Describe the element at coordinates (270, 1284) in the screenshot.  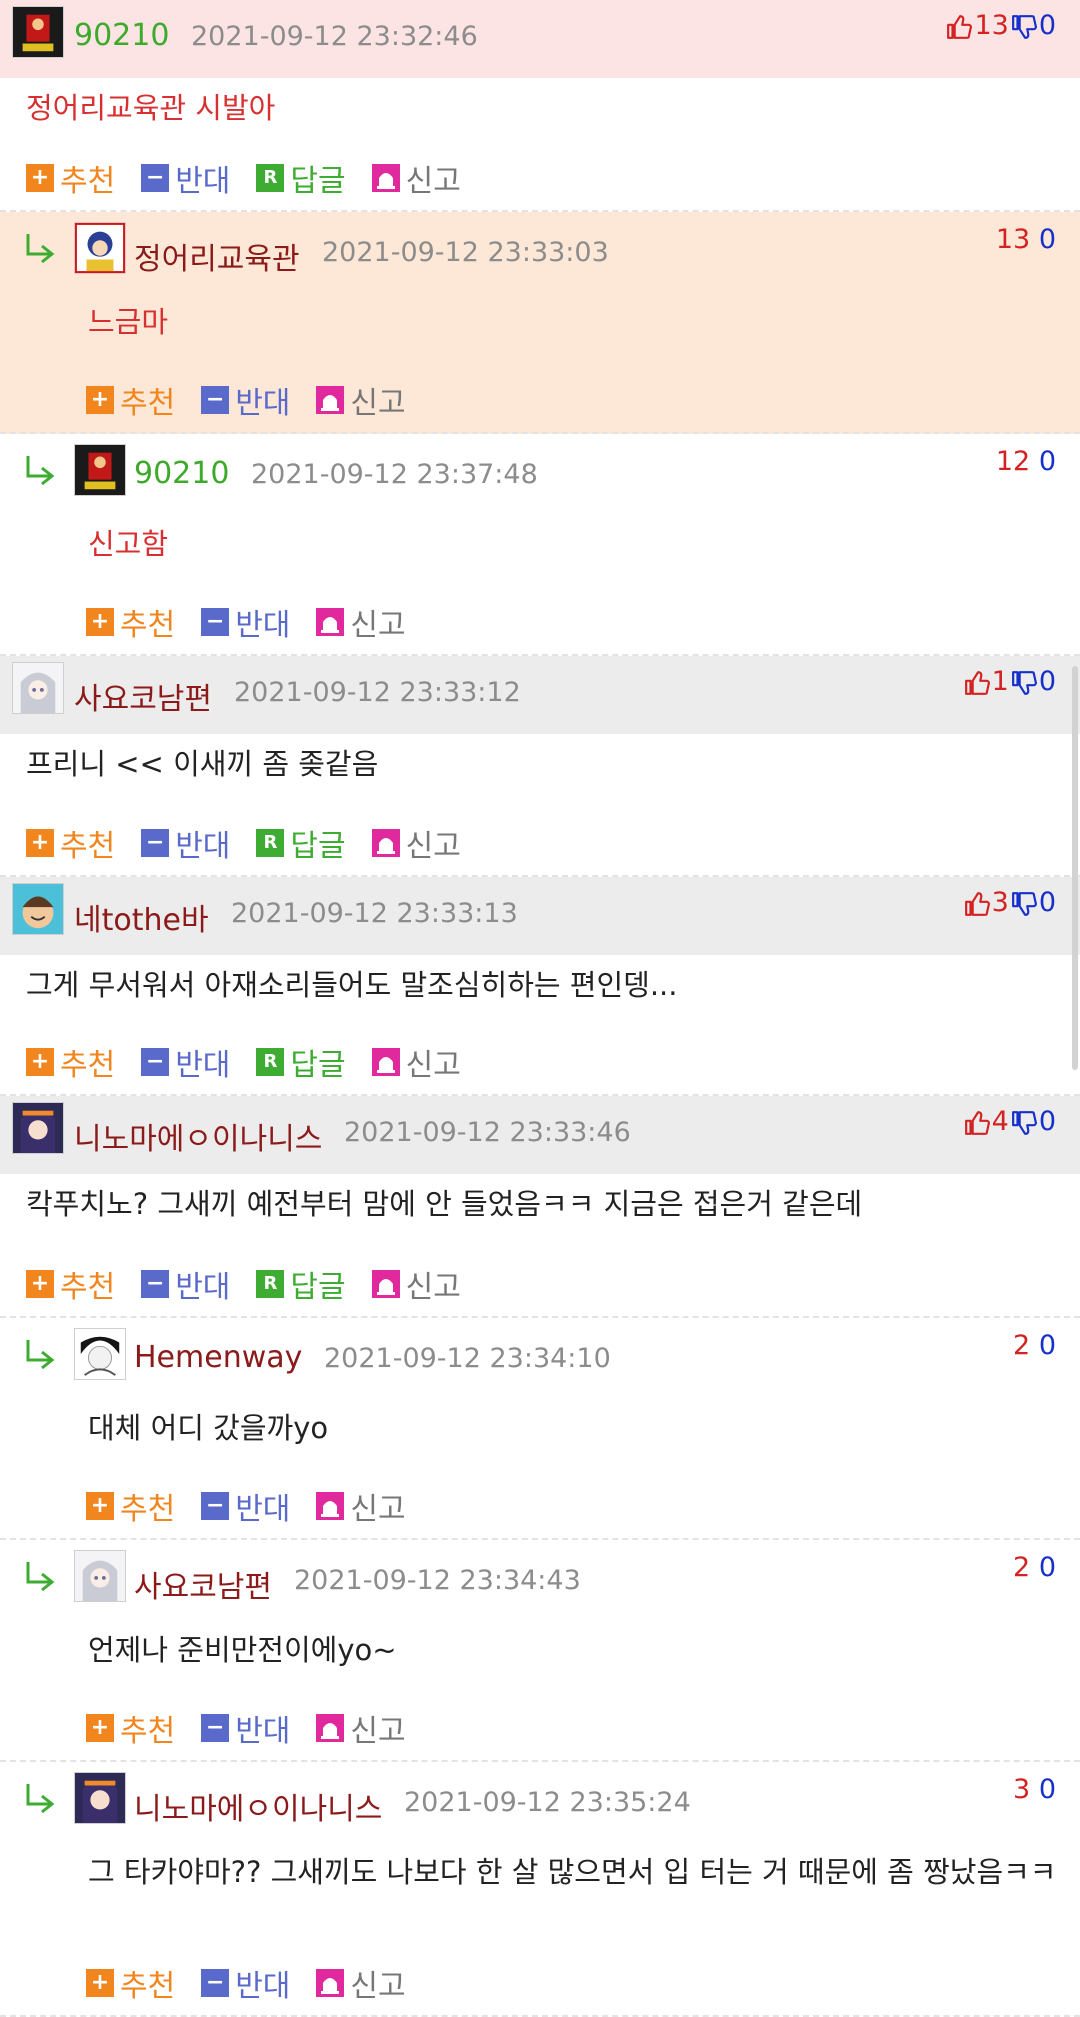
I see `reply-icon: R` at that location.